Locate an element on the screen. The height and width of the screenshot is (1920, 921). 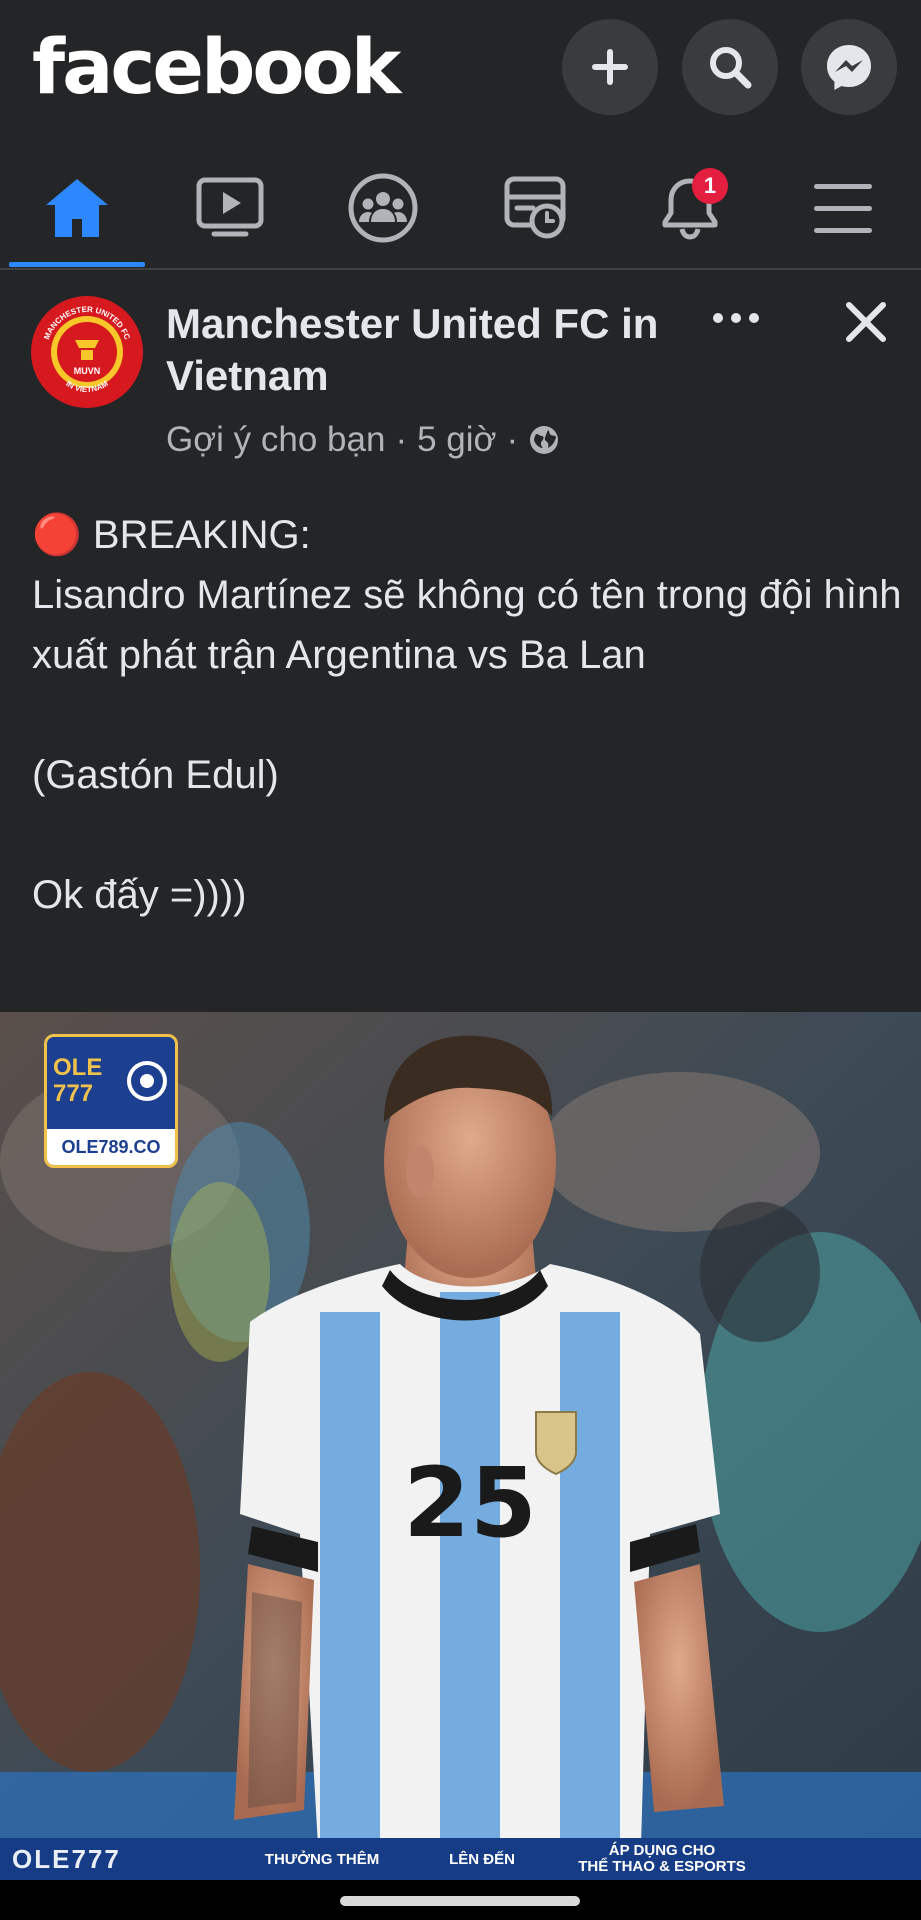
tab-menu is located at coordinates (843, 208).